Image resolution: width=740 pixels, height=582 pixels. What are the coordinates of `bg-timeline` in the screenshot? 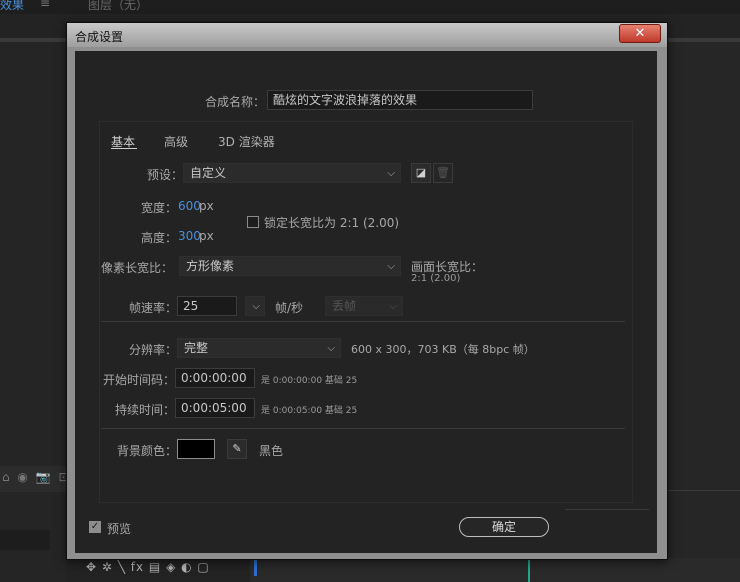 It's located at (495, 570).